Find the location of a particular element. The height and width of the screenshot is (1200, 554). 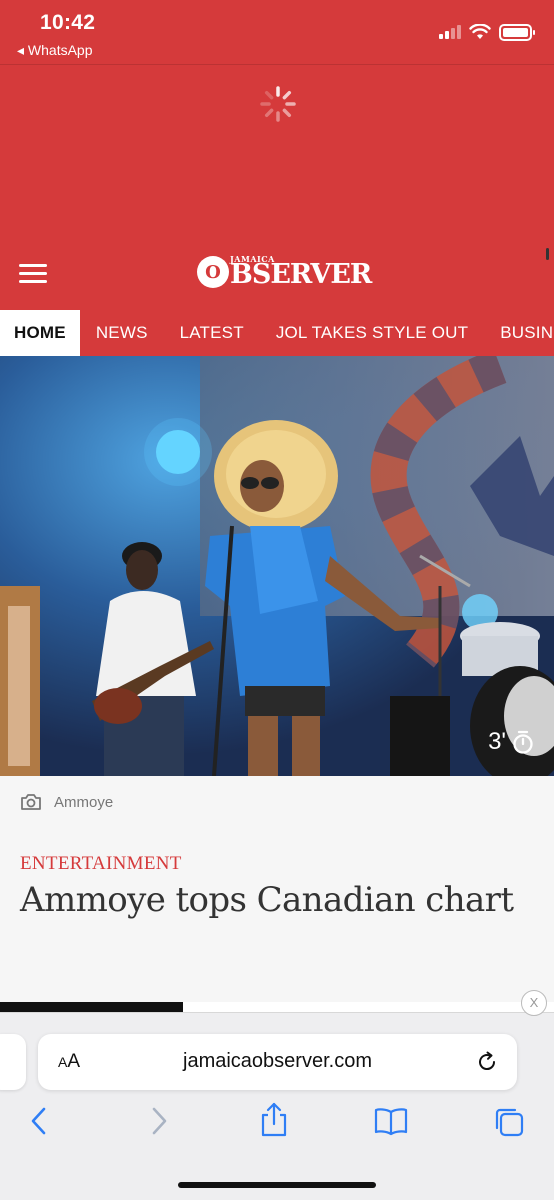

read-time: 3' is located at coordinates (511, 742).